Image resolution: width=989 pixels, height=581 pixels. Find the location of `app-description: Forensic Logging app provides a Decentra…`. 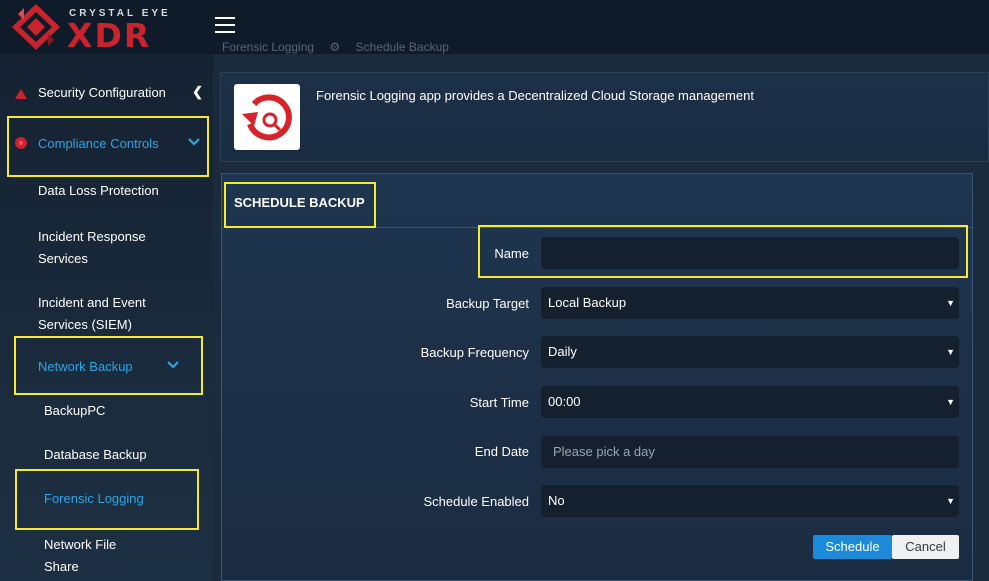

app-description: Forensic Logging app provides a Decentra… is located at coordinates (535, 95).